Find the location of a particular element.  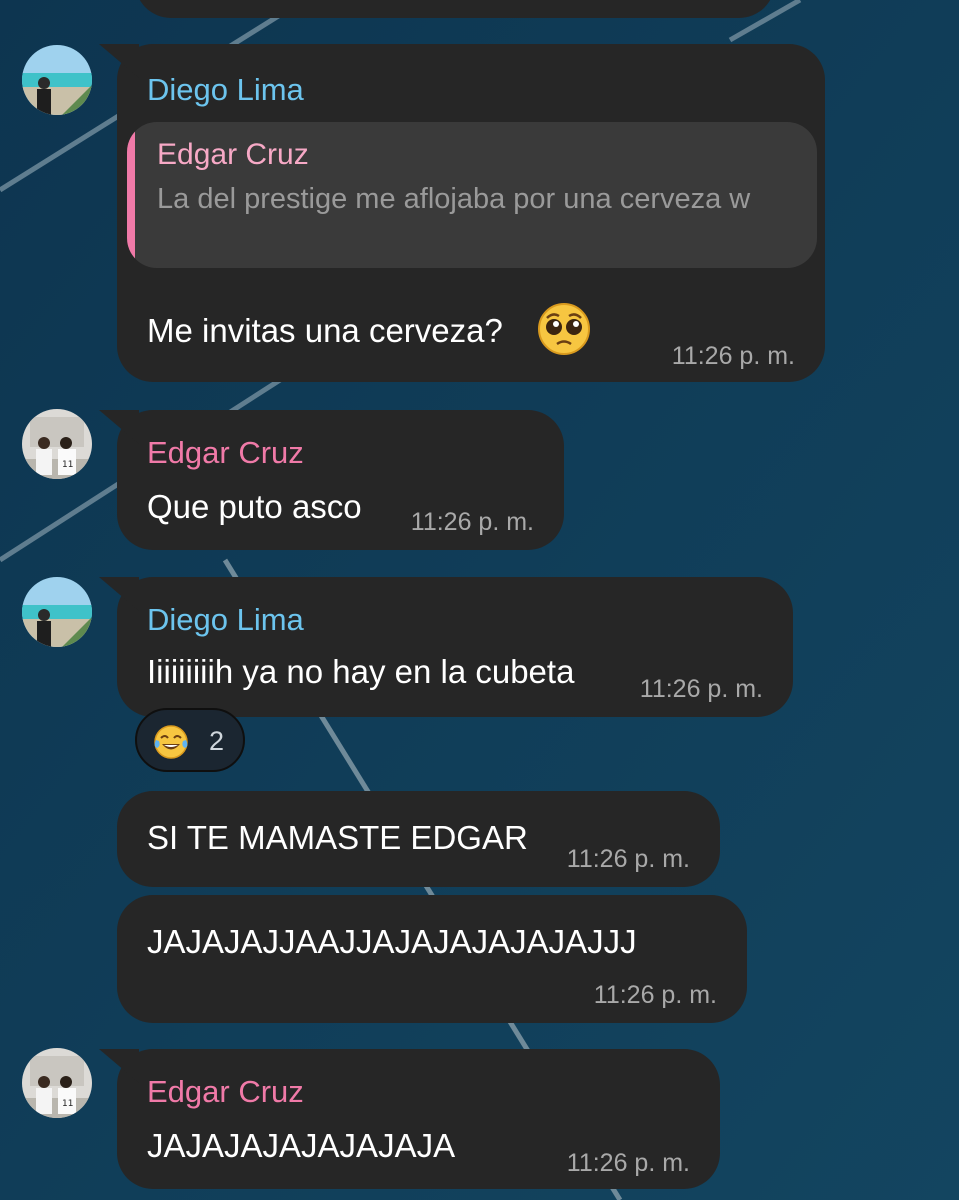

message-text: Que puto asco is located at coordinates (254, 506).